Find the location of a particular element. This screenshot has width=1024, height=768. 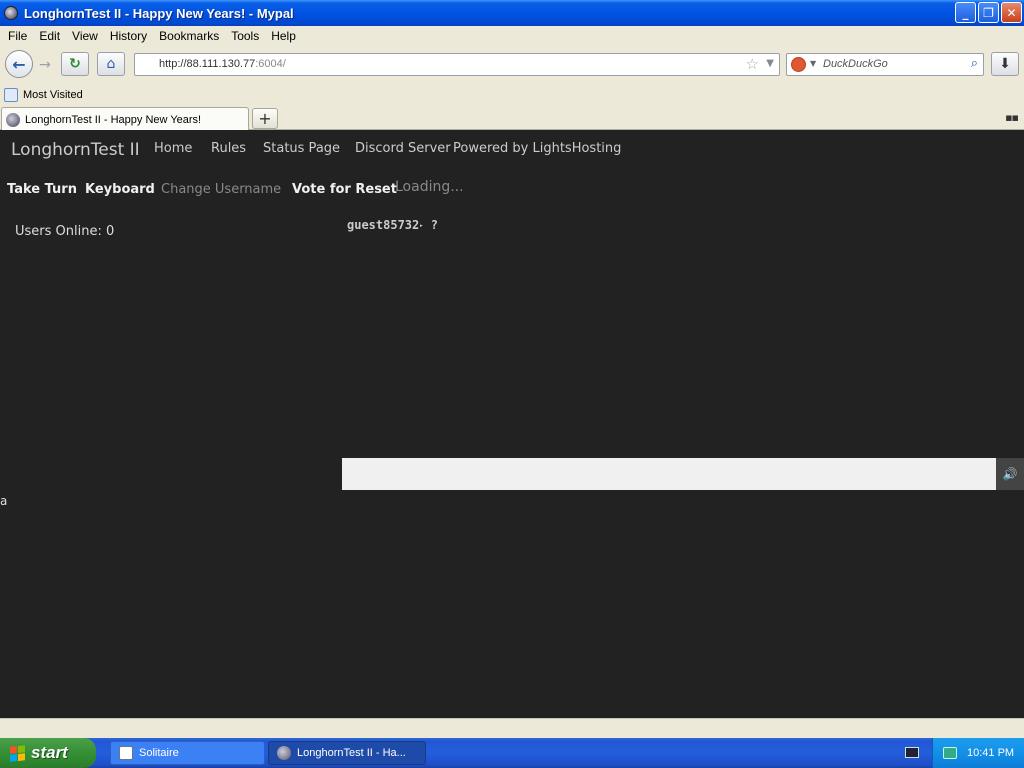

tab-longhorntest: LonghornTest II - Happy New Years! is located at coordinates (125, 119).